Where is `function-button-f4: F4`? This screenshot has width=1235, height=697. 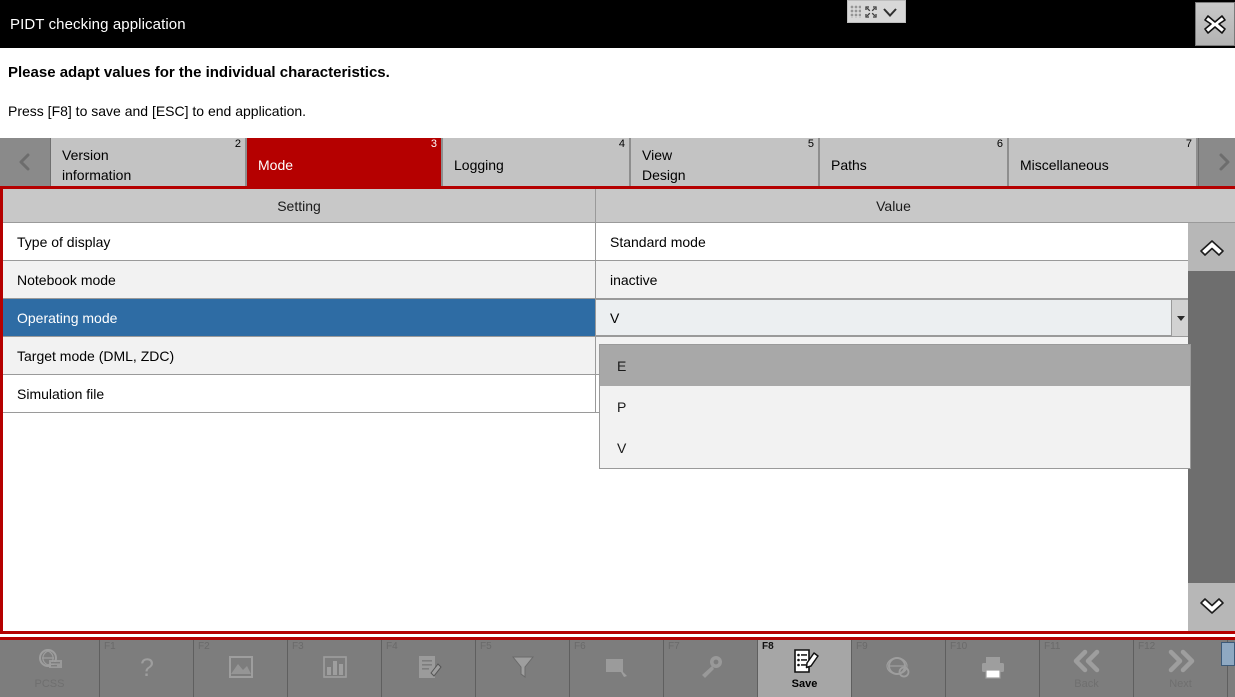 function-button-f4: F4 is located at coordinates (429, 668).